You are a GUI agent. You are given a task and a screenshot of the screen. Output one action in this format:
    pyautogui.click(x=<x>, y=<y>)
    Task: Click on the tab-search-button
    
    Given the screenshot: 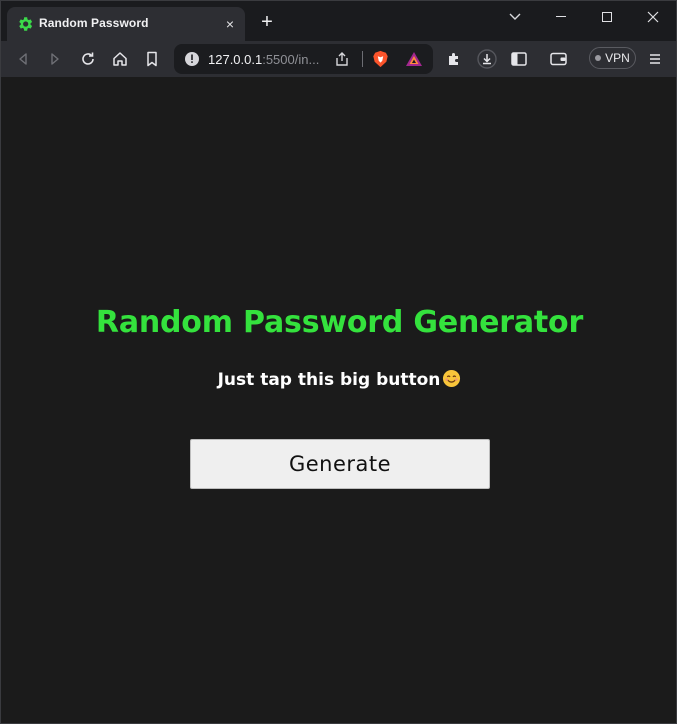 What is the action you would take?
    pyautogui.click(x=515, y=17)
    